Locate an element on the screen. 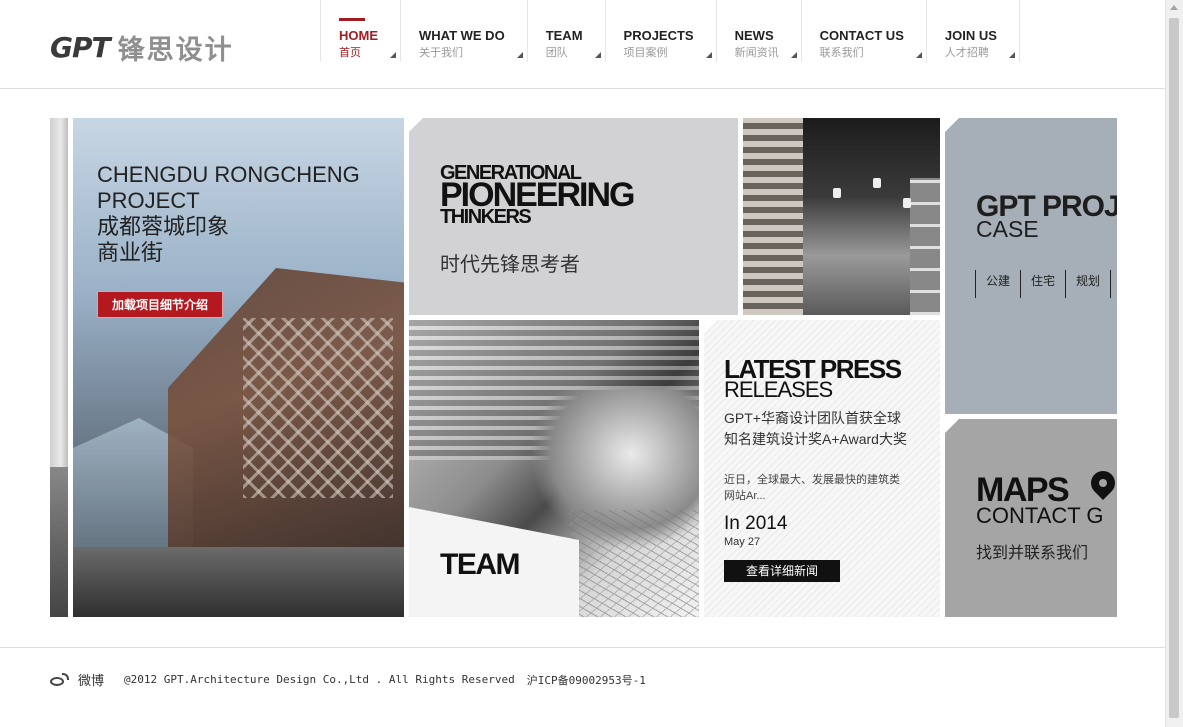  logo-mark: GPT is located at coordinates (80, 47).